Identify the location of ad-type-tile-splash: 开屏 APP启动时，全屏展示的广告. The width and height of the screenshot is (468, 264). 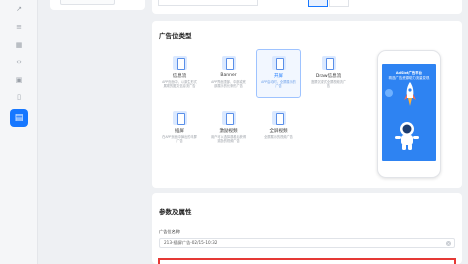
(278, 73).